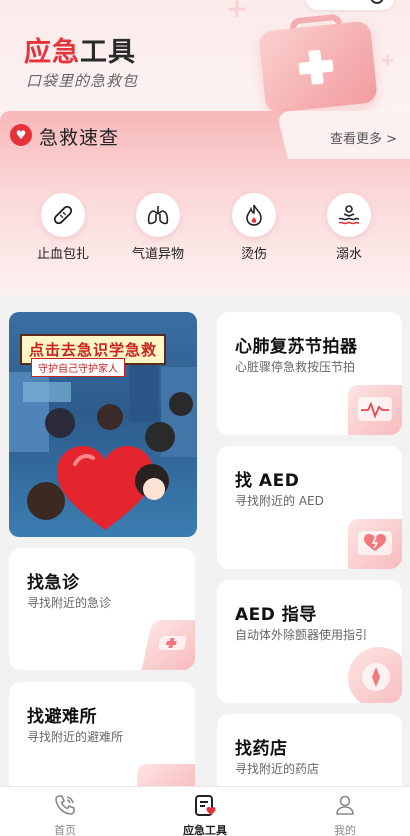 The width and height of the screenshot is (410, 836). What do you see at coordinates (82, 81) in the screenshot?
I see `page-subtitle: 口袋里的急救包` at bounding box center [82, 81].